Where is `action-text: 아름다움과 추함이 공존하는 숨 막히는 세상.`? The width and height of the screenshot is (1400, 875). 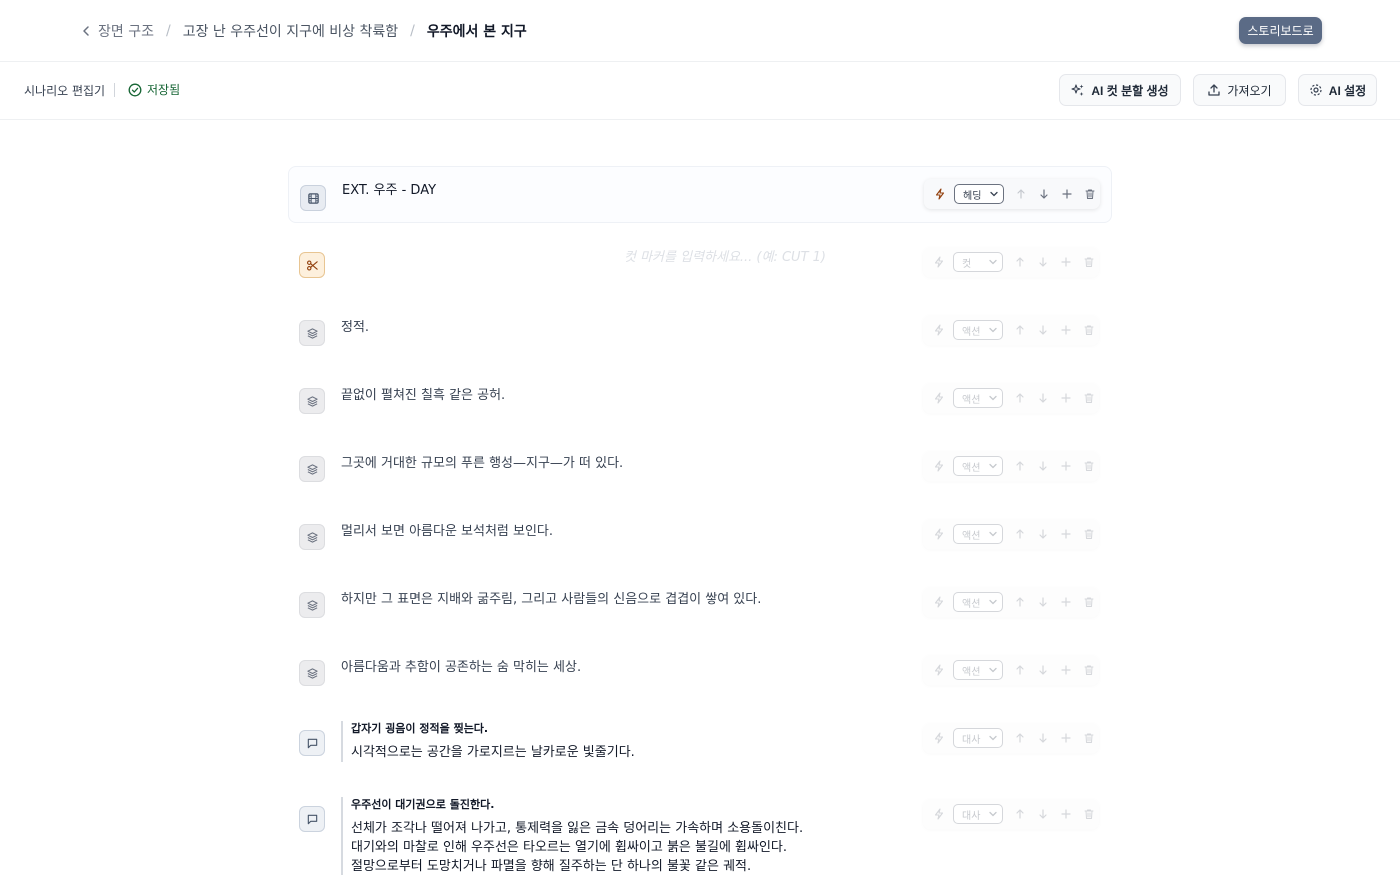 action-text: 아름다움과 추함이 공존하는 숨 막히는 세상. is located at coordinates (461, 665).